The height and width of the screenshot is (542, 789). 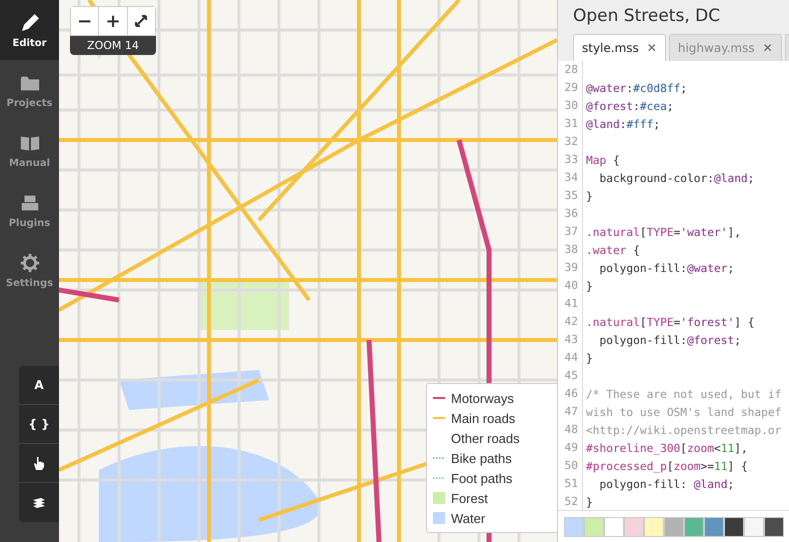 What do you see at coordinates (666, 268) in the screenshot?
I see `code-line: polygon-fill:@water;` at bounding box center [666, 268].